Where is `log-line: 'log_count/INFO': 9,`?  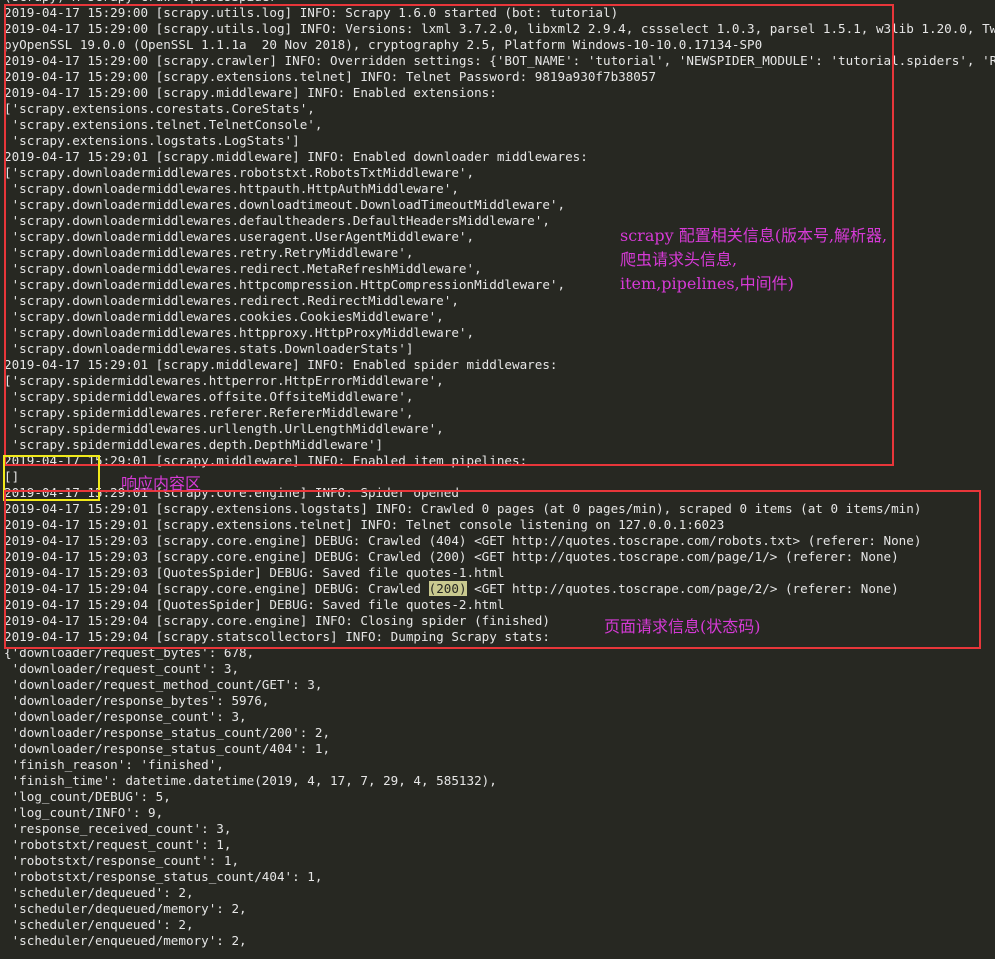
log-line: 'log_count/INFO': 9, is located at coordinates (84, 812).